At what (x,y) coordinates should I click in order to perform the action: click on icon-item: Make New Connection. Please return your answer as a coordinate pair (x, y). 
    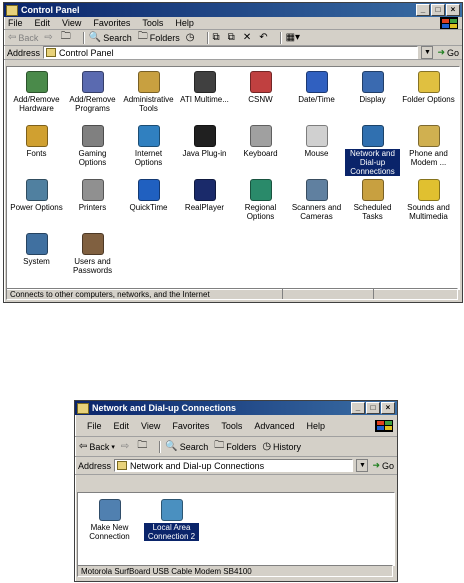
    Looking at the image, I should click on (109, 520).